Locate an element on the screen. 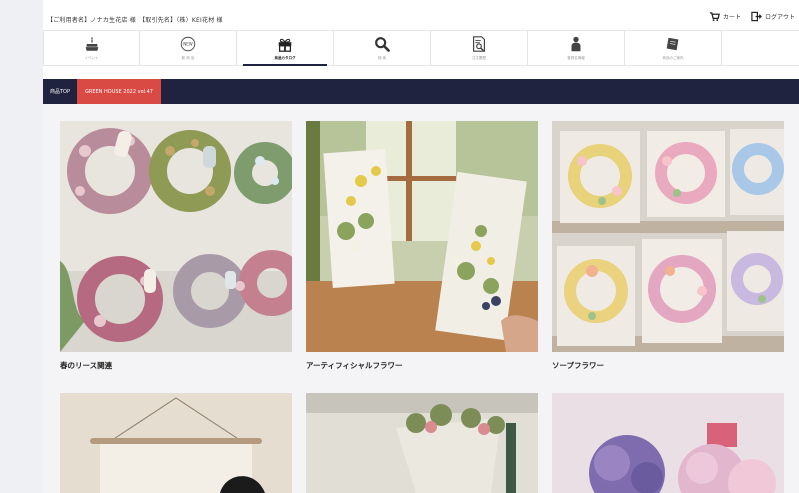 The height and width of the screenshot is (493, 799). product-image-artificial is located at coordinates (422, 236).